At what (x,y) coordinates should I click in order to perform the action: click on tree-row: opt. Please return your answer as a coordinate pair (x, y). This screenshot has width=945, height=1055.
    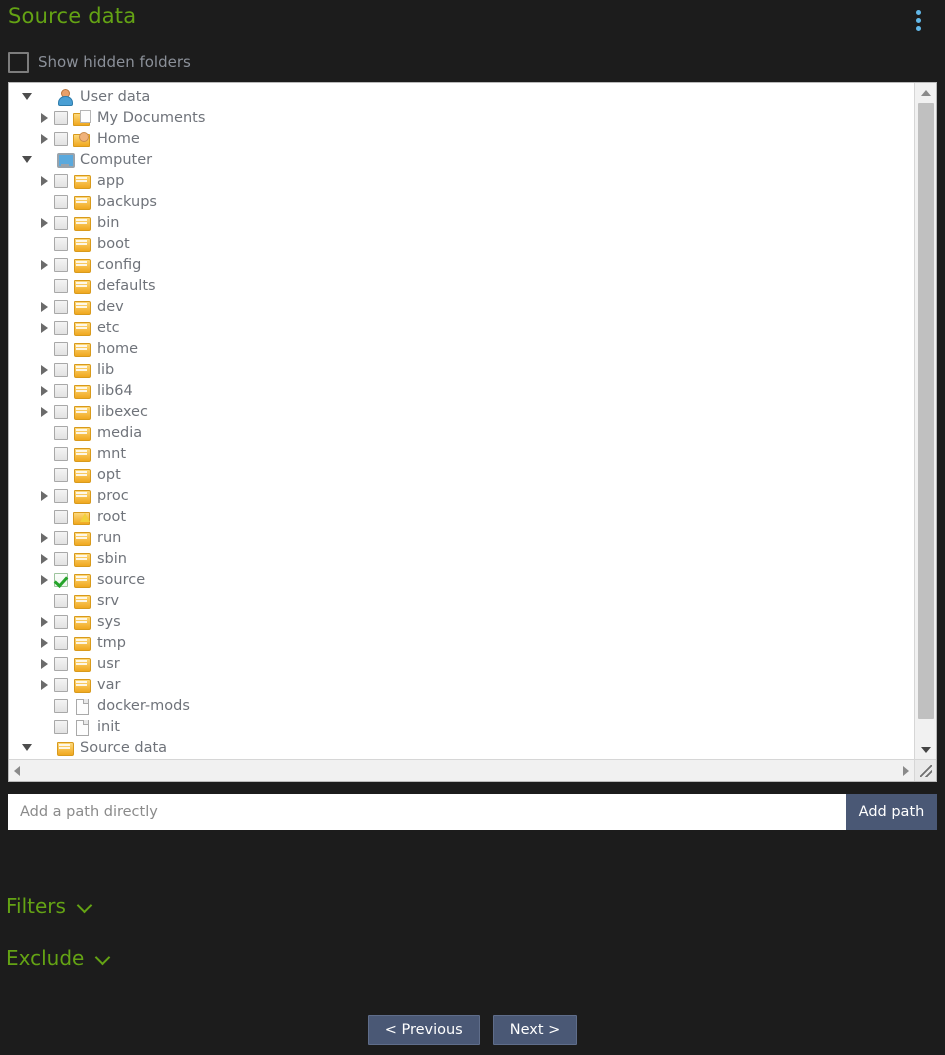
    Looking at the image, I should click on (461, 474).